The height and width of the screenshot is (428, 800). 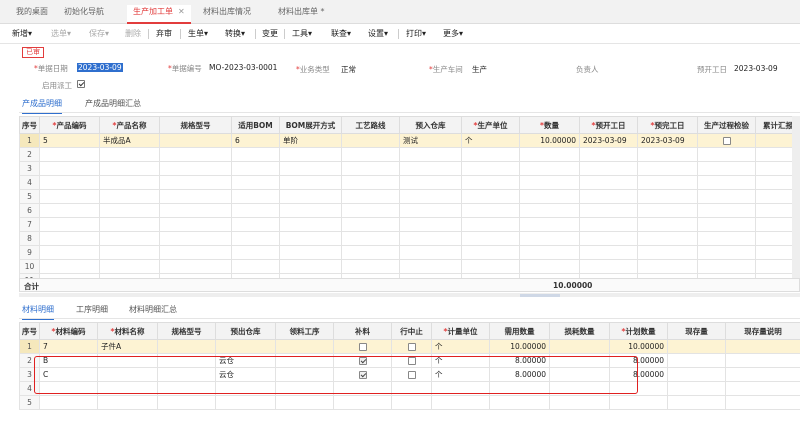 I want to click on table-row: 2, so click(x=409, y=154).